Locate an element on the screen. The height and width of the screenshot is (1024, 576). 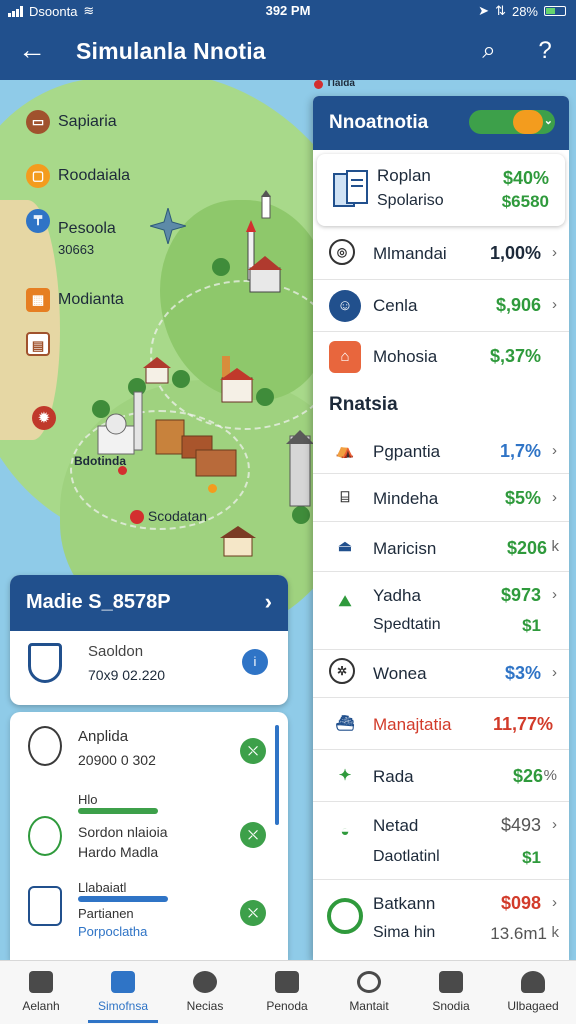
map-label-roodaiala: ▢ Roodaiala is located at coordinates (78, 176).